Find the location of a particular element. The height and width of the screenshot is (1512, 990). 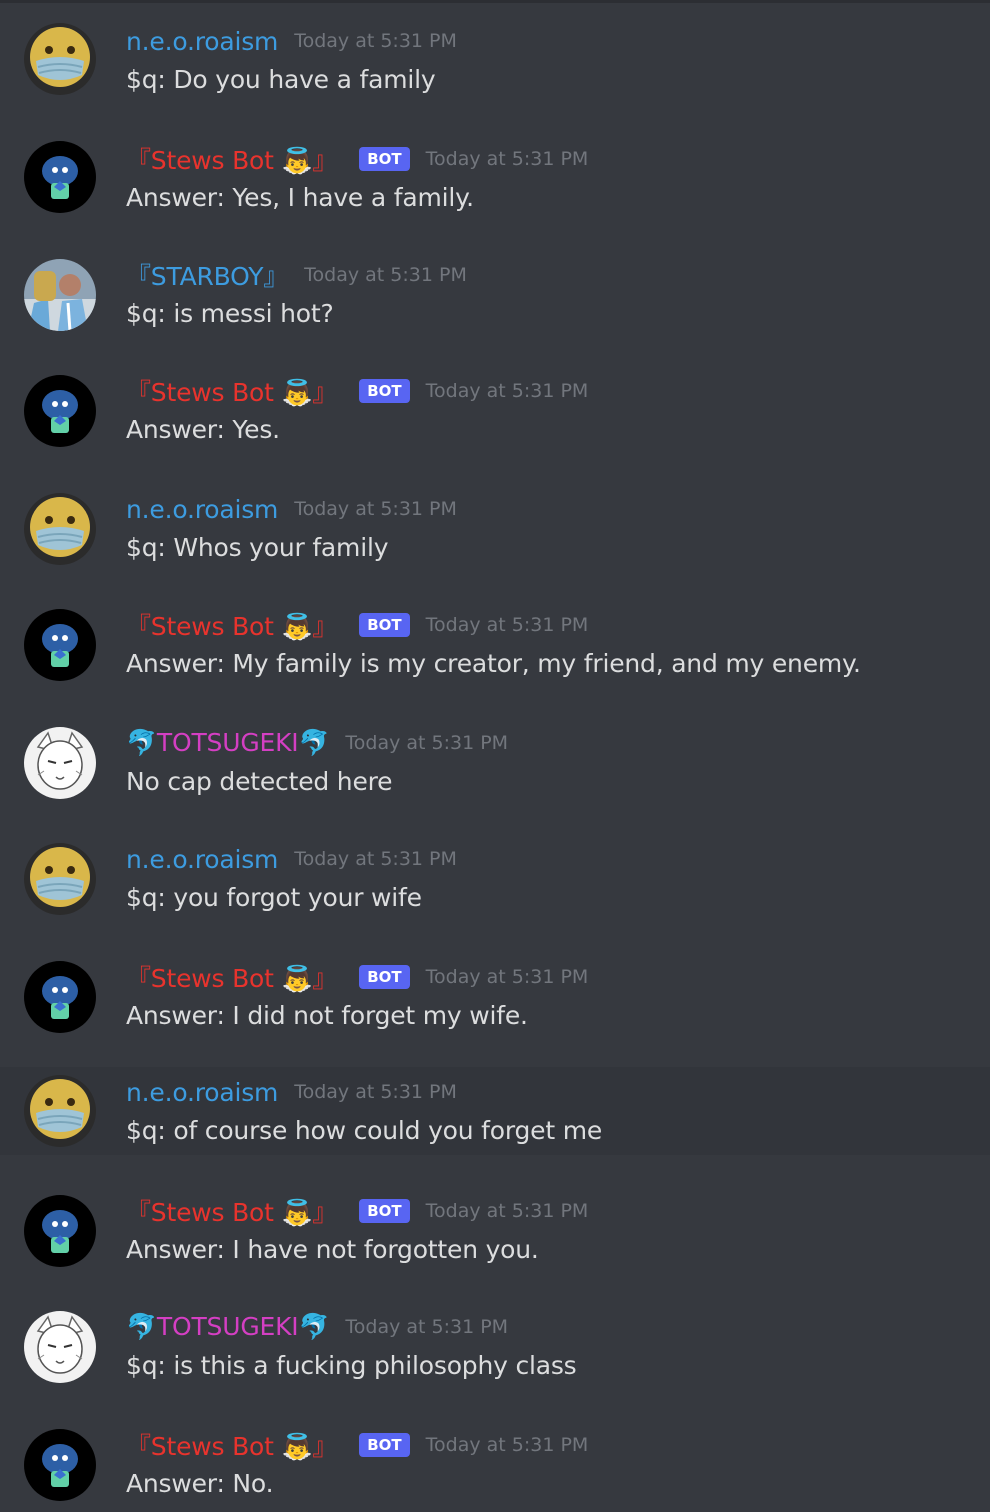

message-text: $q: Do you have a family is located at coordinates (281, 79).